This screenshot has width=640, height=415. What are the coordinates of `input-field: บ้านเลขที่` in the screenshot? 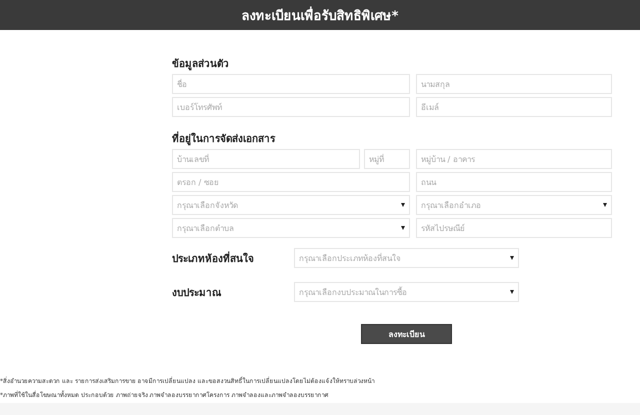 It's located at (266, 159).